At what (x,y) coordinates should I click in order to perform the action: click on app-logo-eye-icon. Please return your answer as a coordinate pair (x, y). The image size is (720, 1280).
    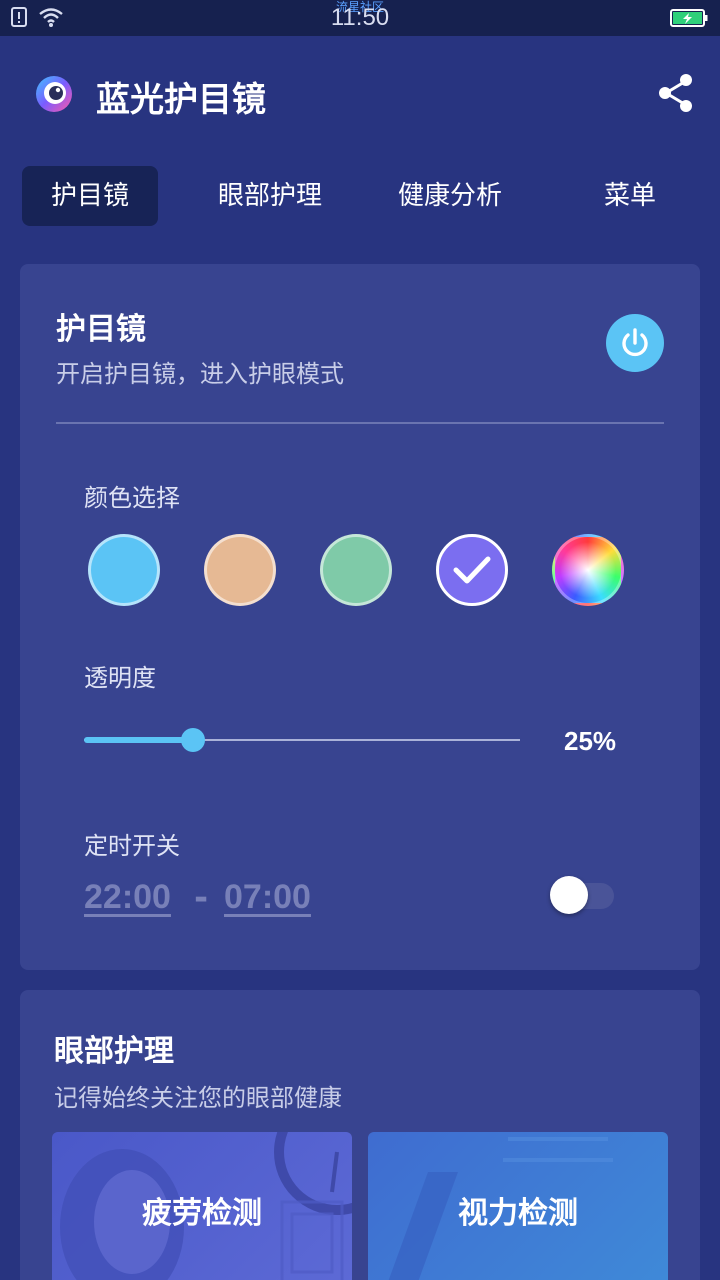
    Looking at the image, I should click on (54, 94).